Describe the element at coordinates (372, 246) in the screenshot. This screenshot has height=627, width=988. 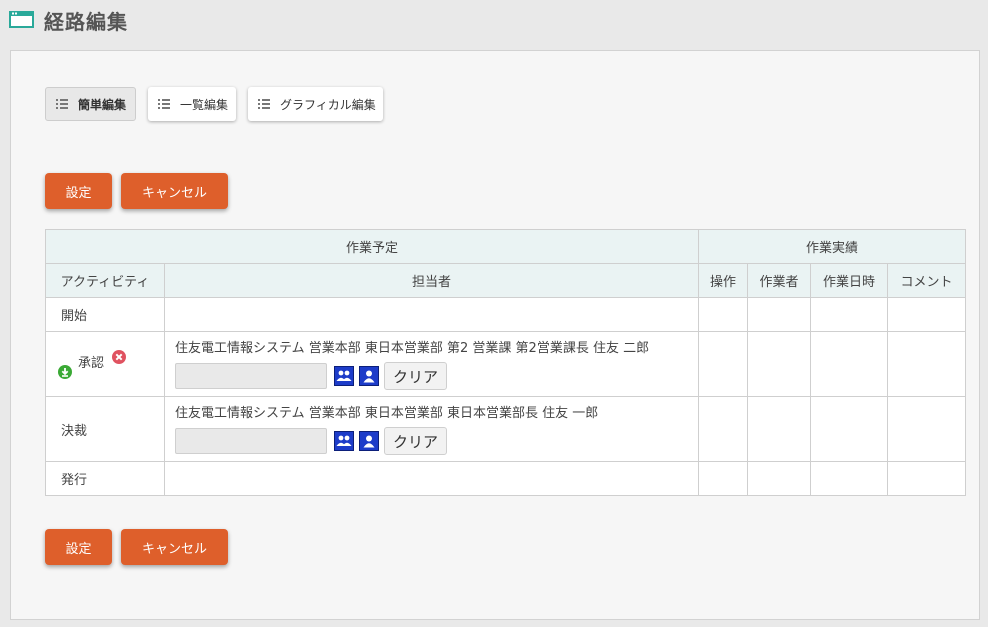
I see `group-header-plan: 作業予定` at that location.